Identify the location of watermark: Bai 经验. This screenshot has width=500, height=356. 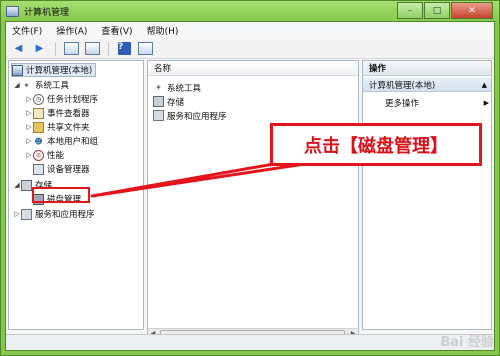
(467, 342).